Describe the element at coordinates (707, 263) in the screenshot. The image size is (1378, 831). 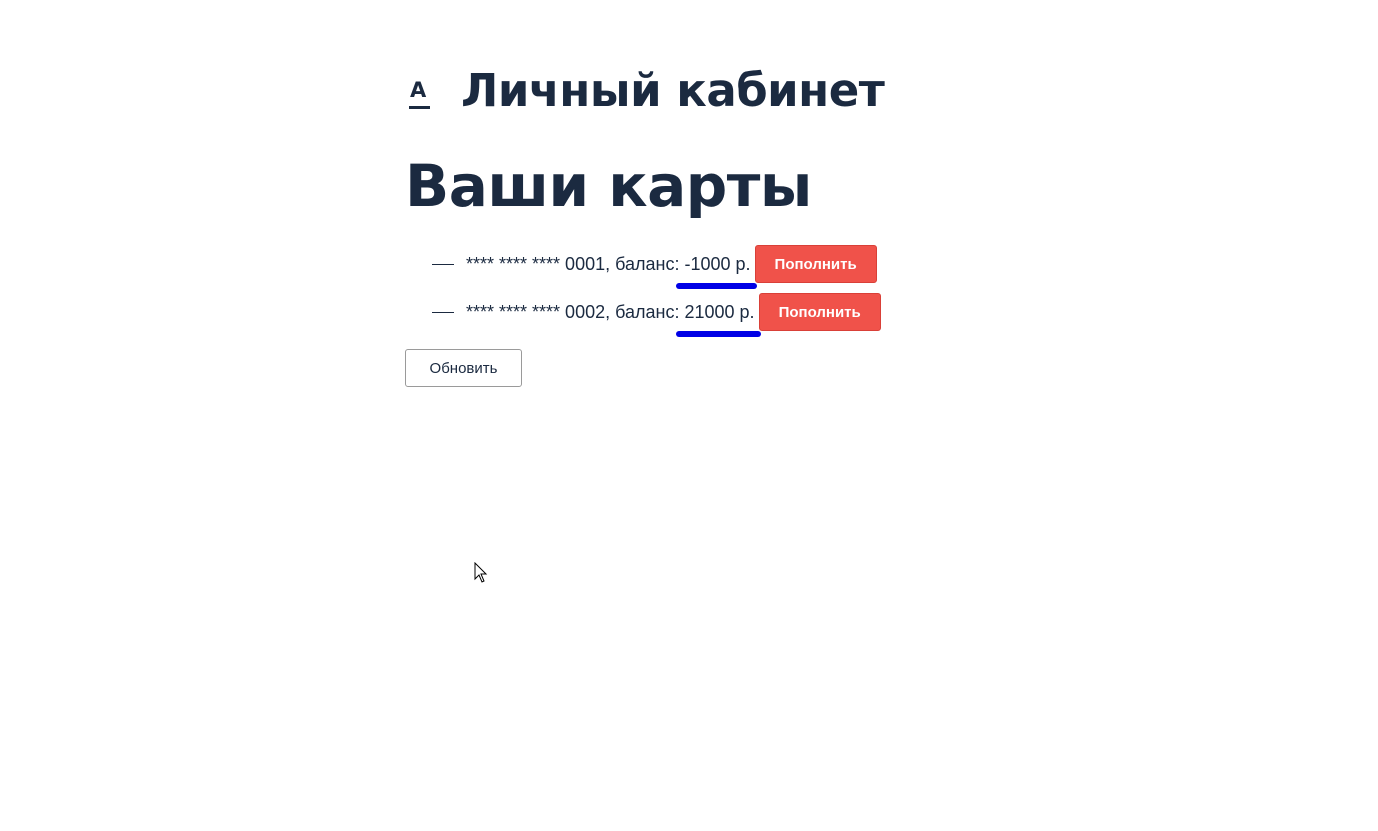
I see `card-balance: -1000` at that location.